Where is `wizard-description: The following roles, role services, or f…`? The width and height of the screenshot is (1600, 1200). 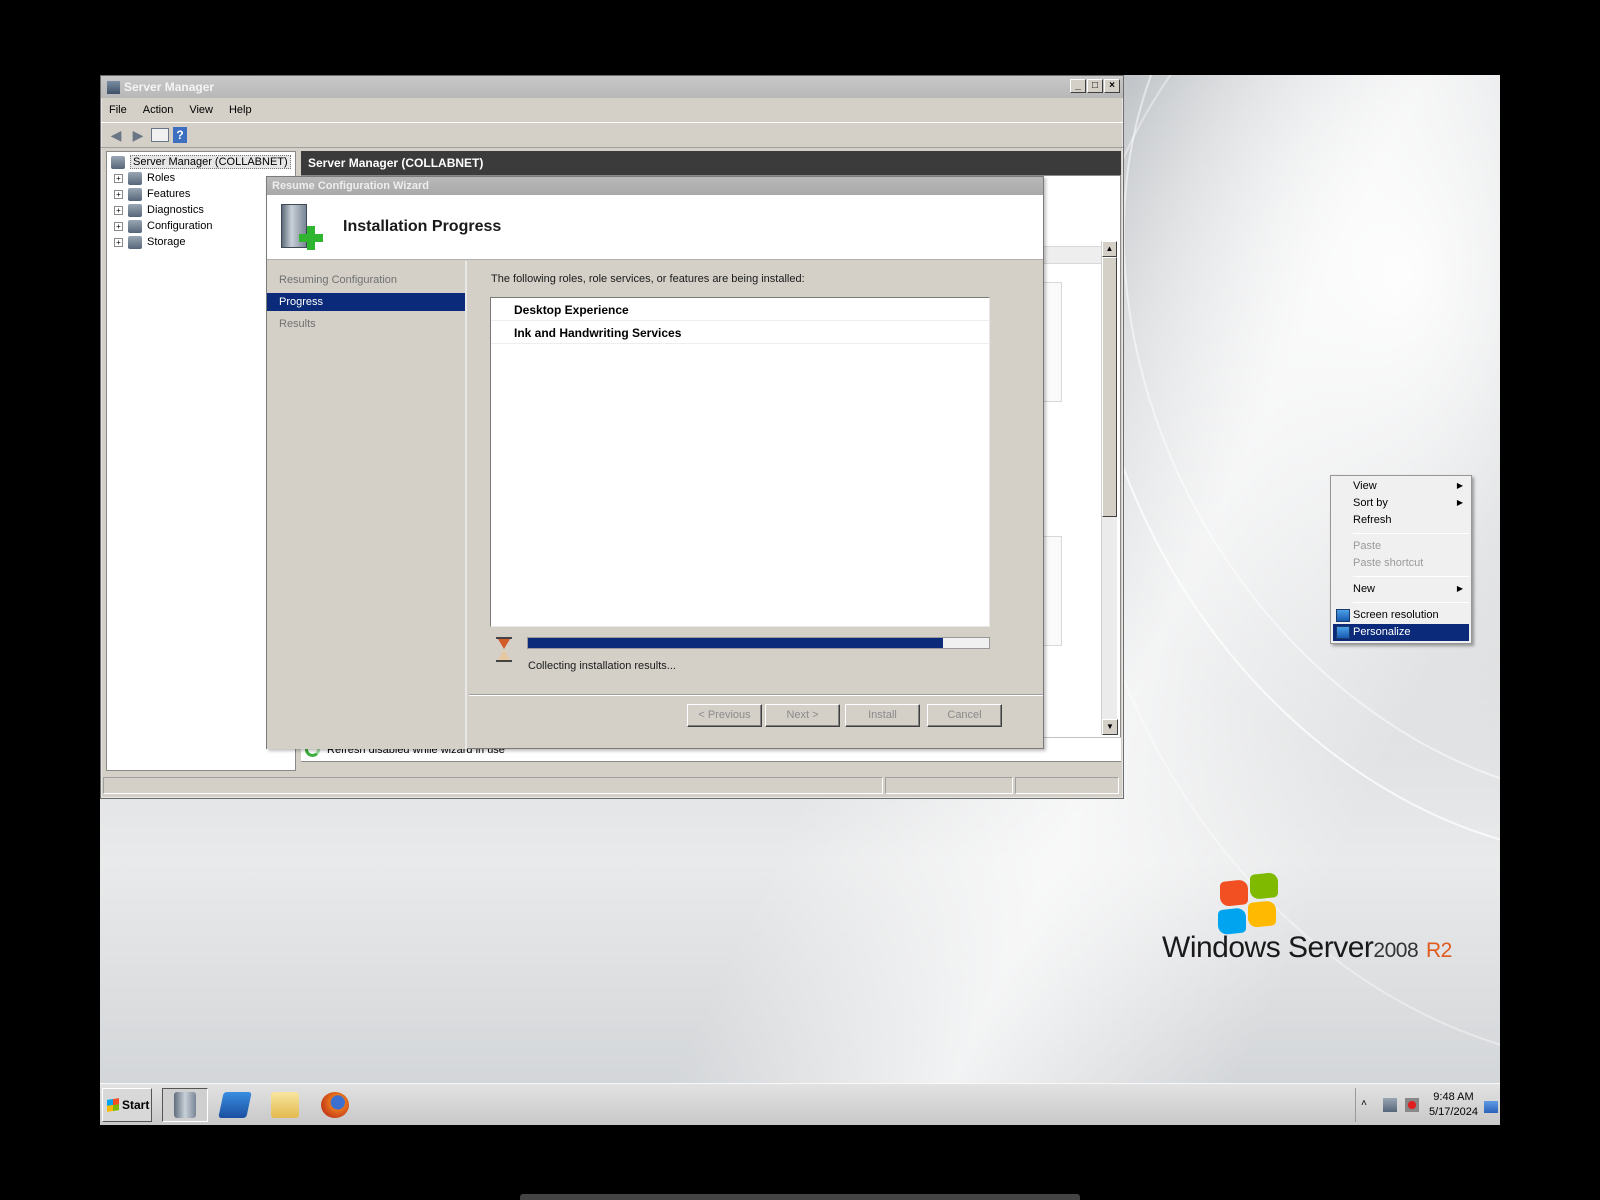 wizard-description: The following roles, role services, or f… is located at coordinates (648, 279).